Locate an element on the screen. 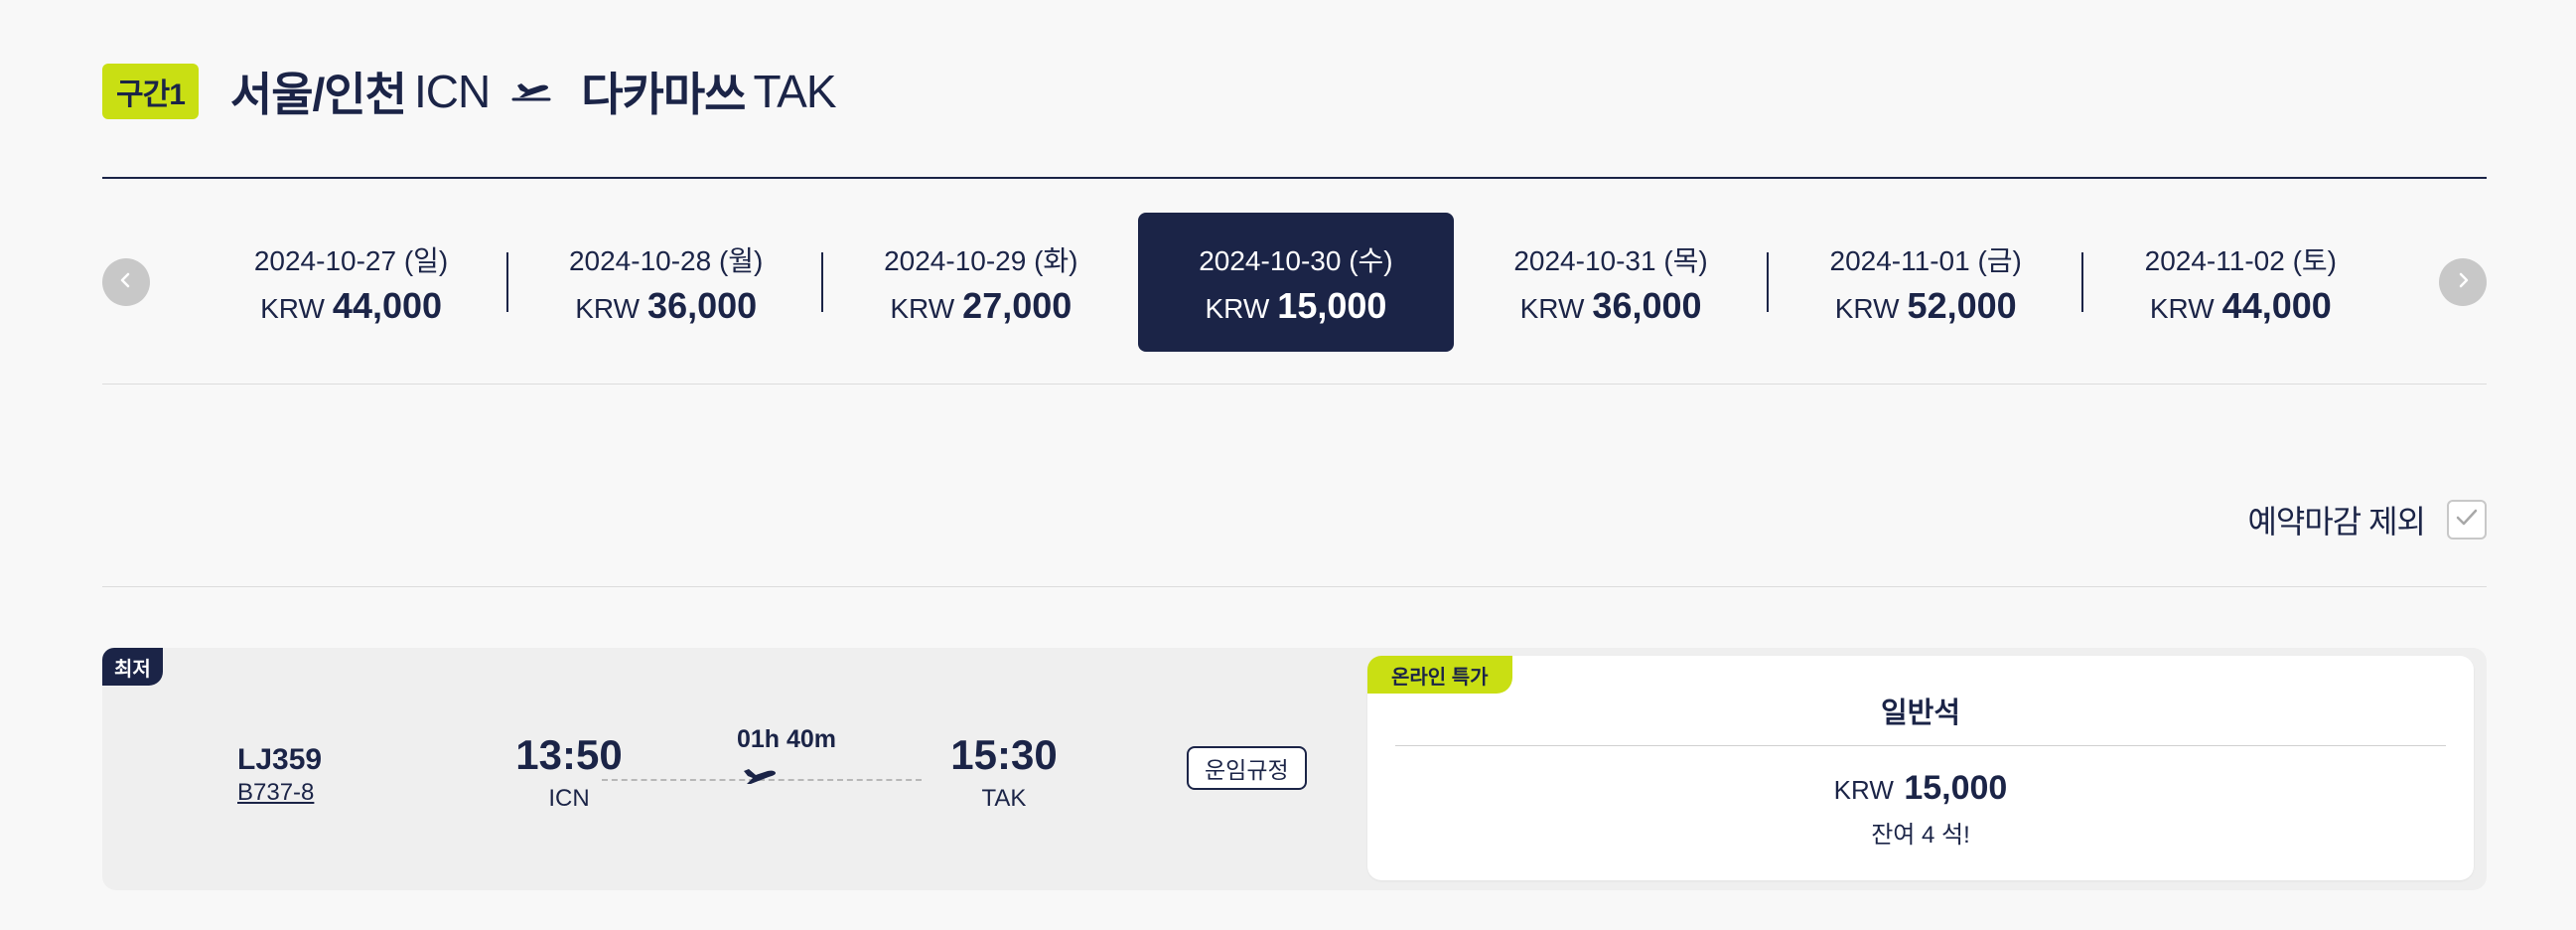 This screenshot has width=2576, height=930. date-tab: 2024-10-28 (월) KRW 36,000 is located at coordinates (666, 282).